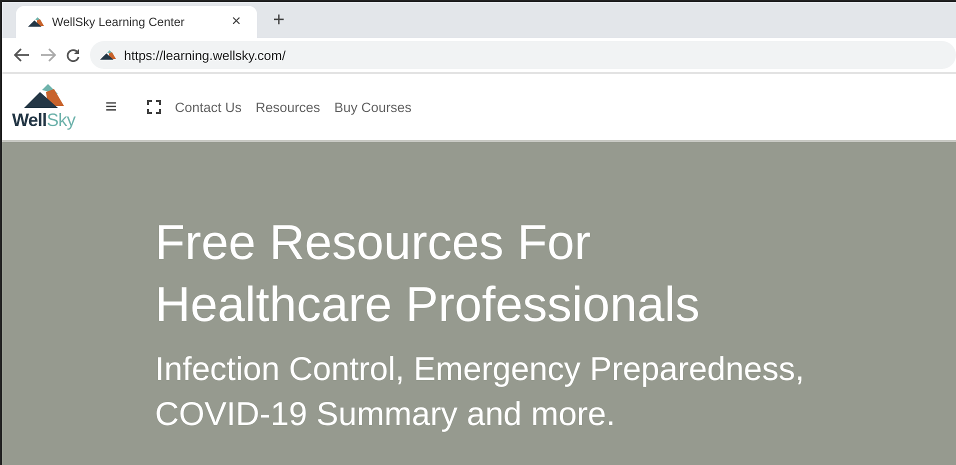 The width and height of the screenshot is (956, 465). What do you see at coordinates (44, 120) in the screenshot?
I see `wellsky-logo-text: WellSky` at bounding box center [44, 120].